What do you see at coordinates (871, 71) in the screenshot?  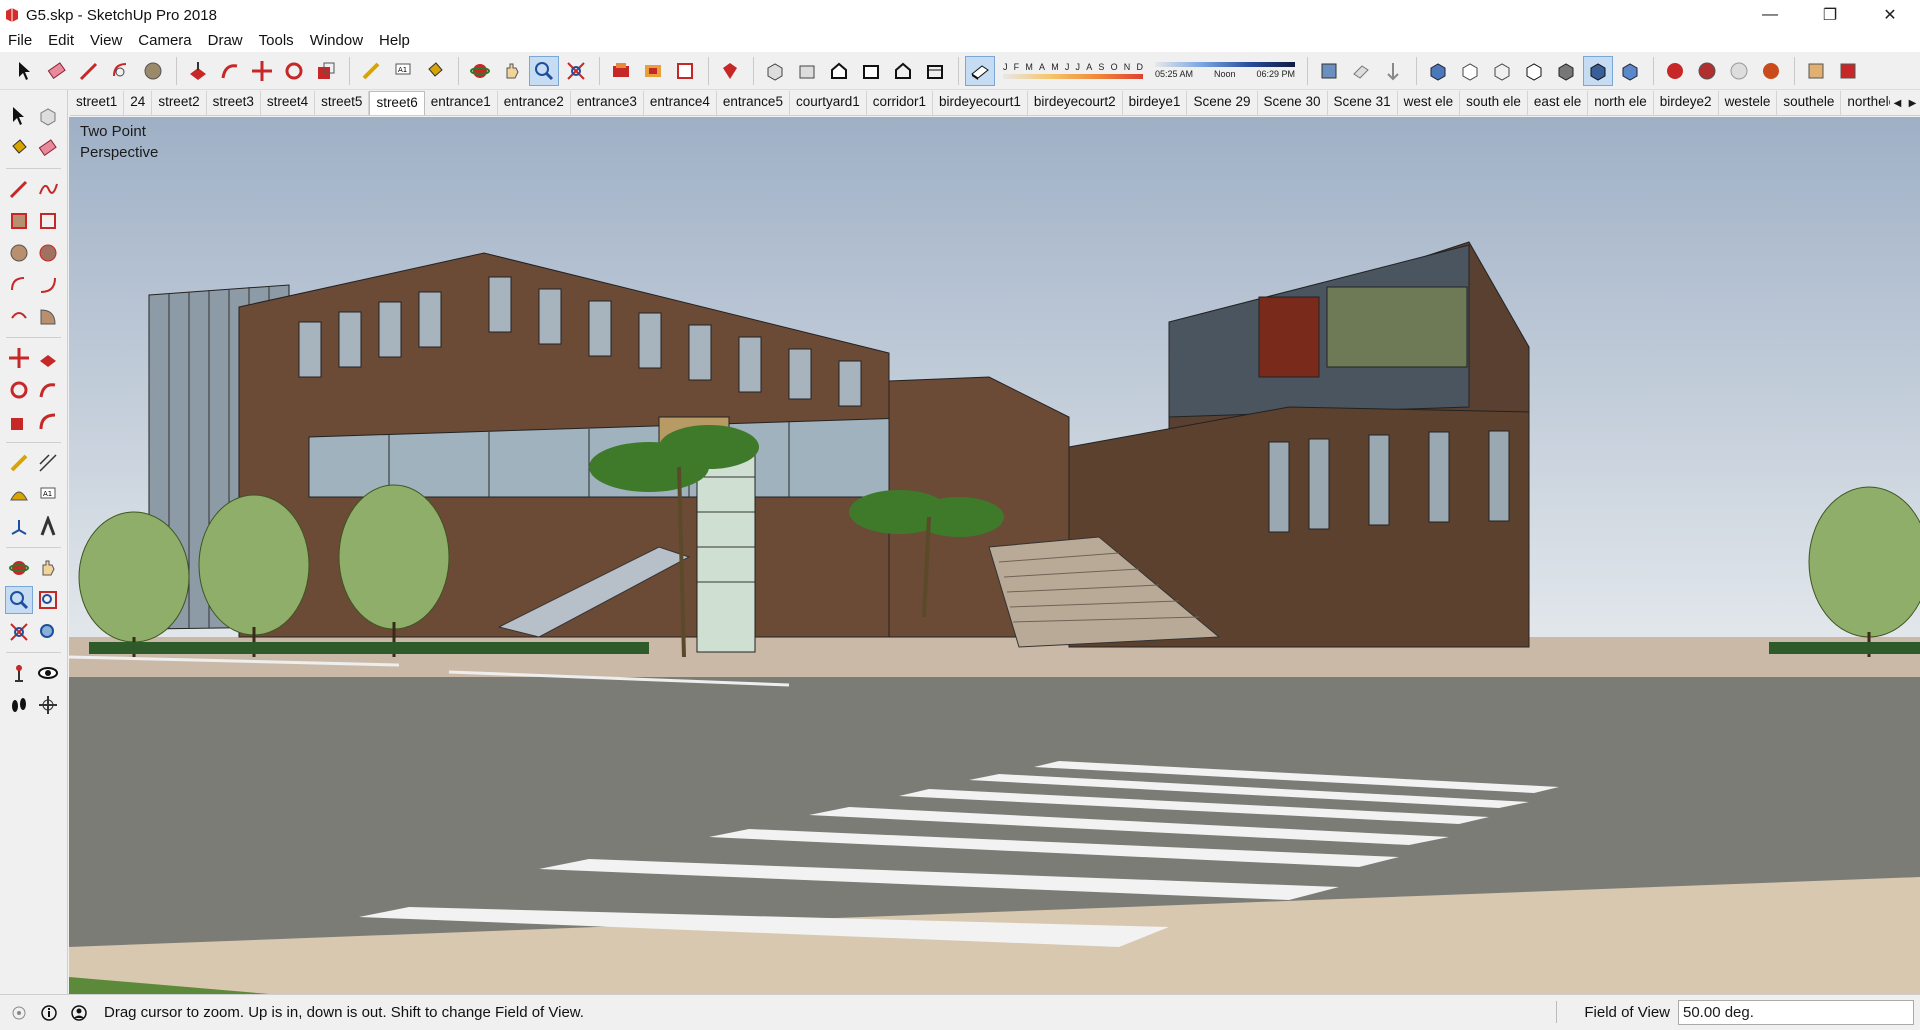 I see `right-view-icon` at bounding box center [871, 71].